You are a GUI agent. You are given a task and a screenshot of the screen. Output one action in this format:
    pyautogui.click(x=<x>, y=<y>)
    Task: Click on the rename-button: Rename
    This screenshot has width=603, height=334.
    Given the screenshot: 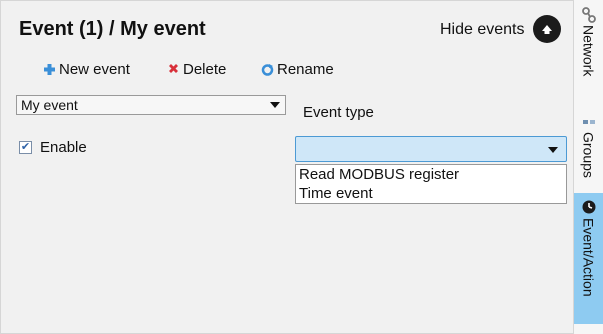 What is the action you would take?
    pyautogui.click(x=297, y=69)
    